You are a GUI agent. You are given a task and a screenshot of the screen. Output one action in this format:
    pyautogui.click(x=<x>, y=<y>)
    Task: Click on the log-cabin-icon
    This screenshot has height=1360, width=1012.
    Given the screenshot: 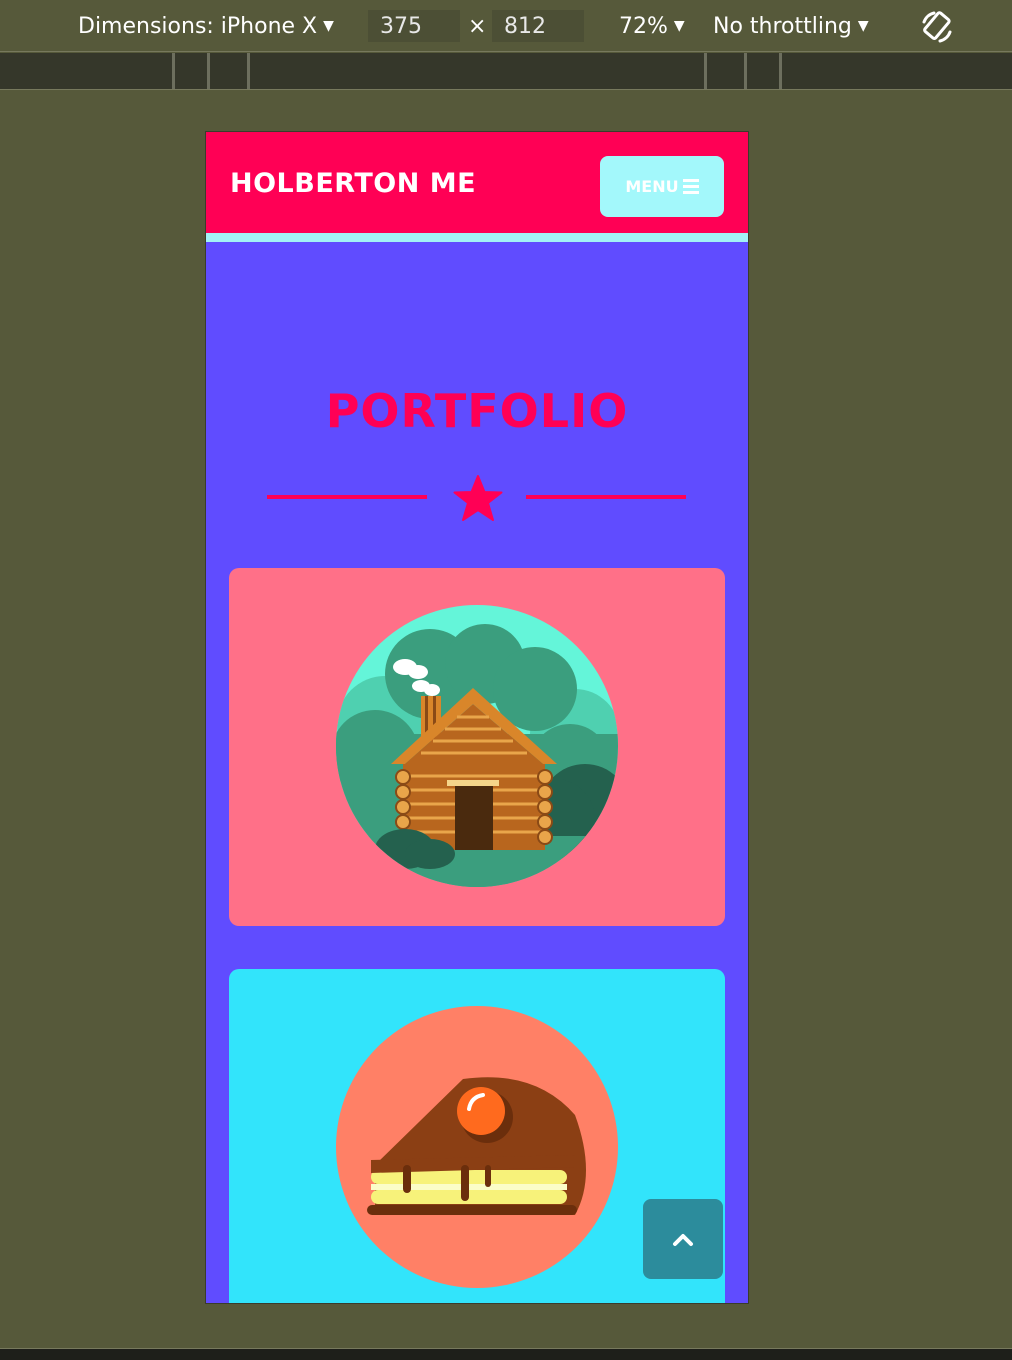 What is the action you would take?
    pyautogui.click(x=477, y=746)
    